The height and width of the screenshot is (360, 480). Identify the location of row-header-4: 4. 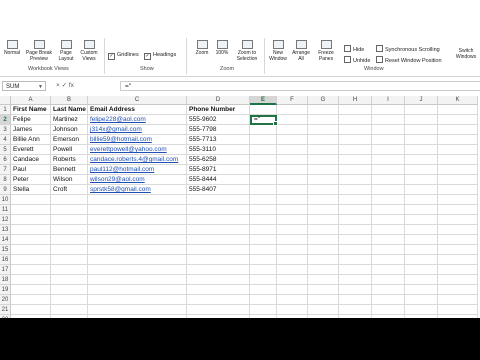
(5, 140).